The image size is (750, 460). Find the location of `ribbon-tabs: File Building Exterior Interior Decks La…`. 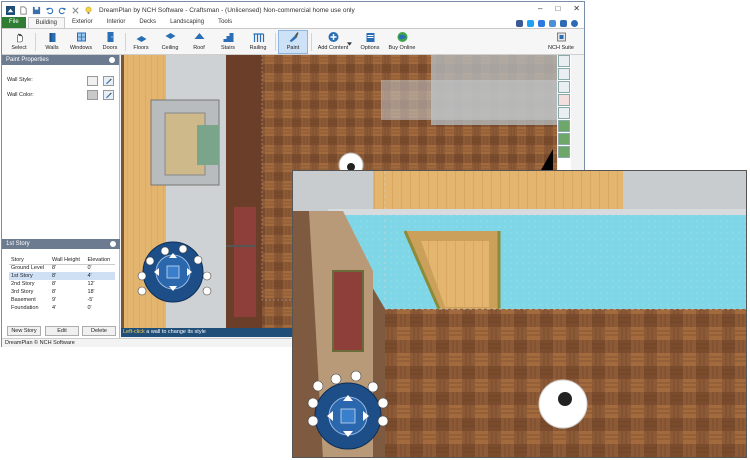

ribbon-tabs: File Building Exterior Interior Decks La… is located at coordinates (293, 23).